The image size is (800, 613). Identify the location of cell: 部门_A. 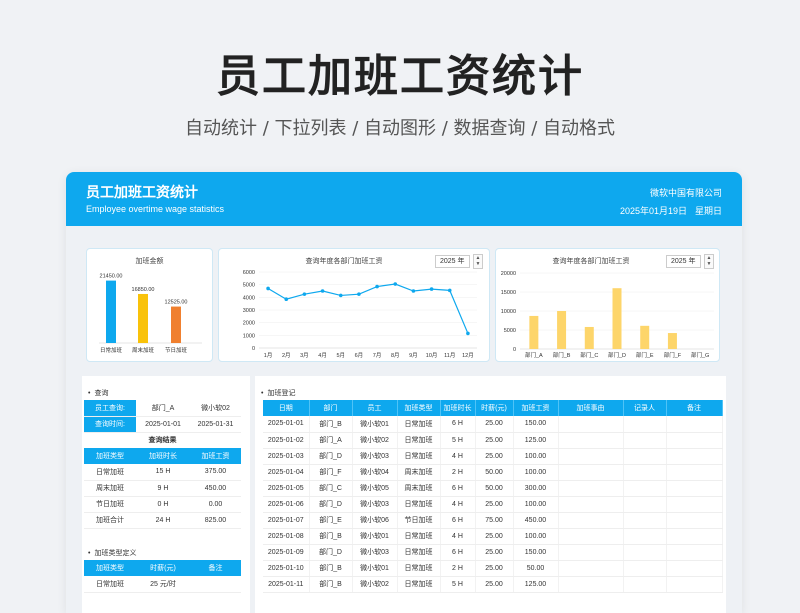
(331, 440).